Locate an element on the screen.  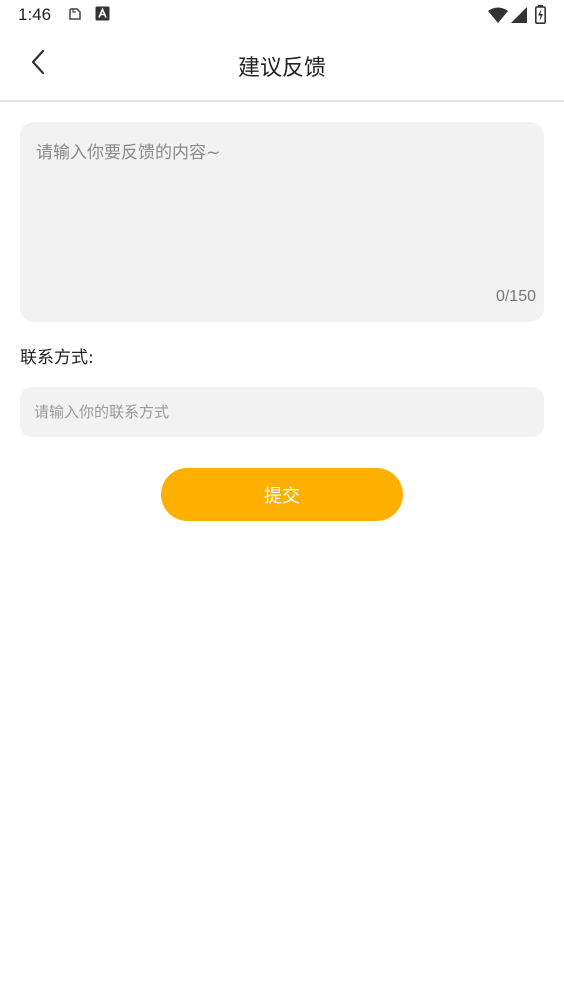
page-title: 建议反馈 is located at coordinates (281, 68).